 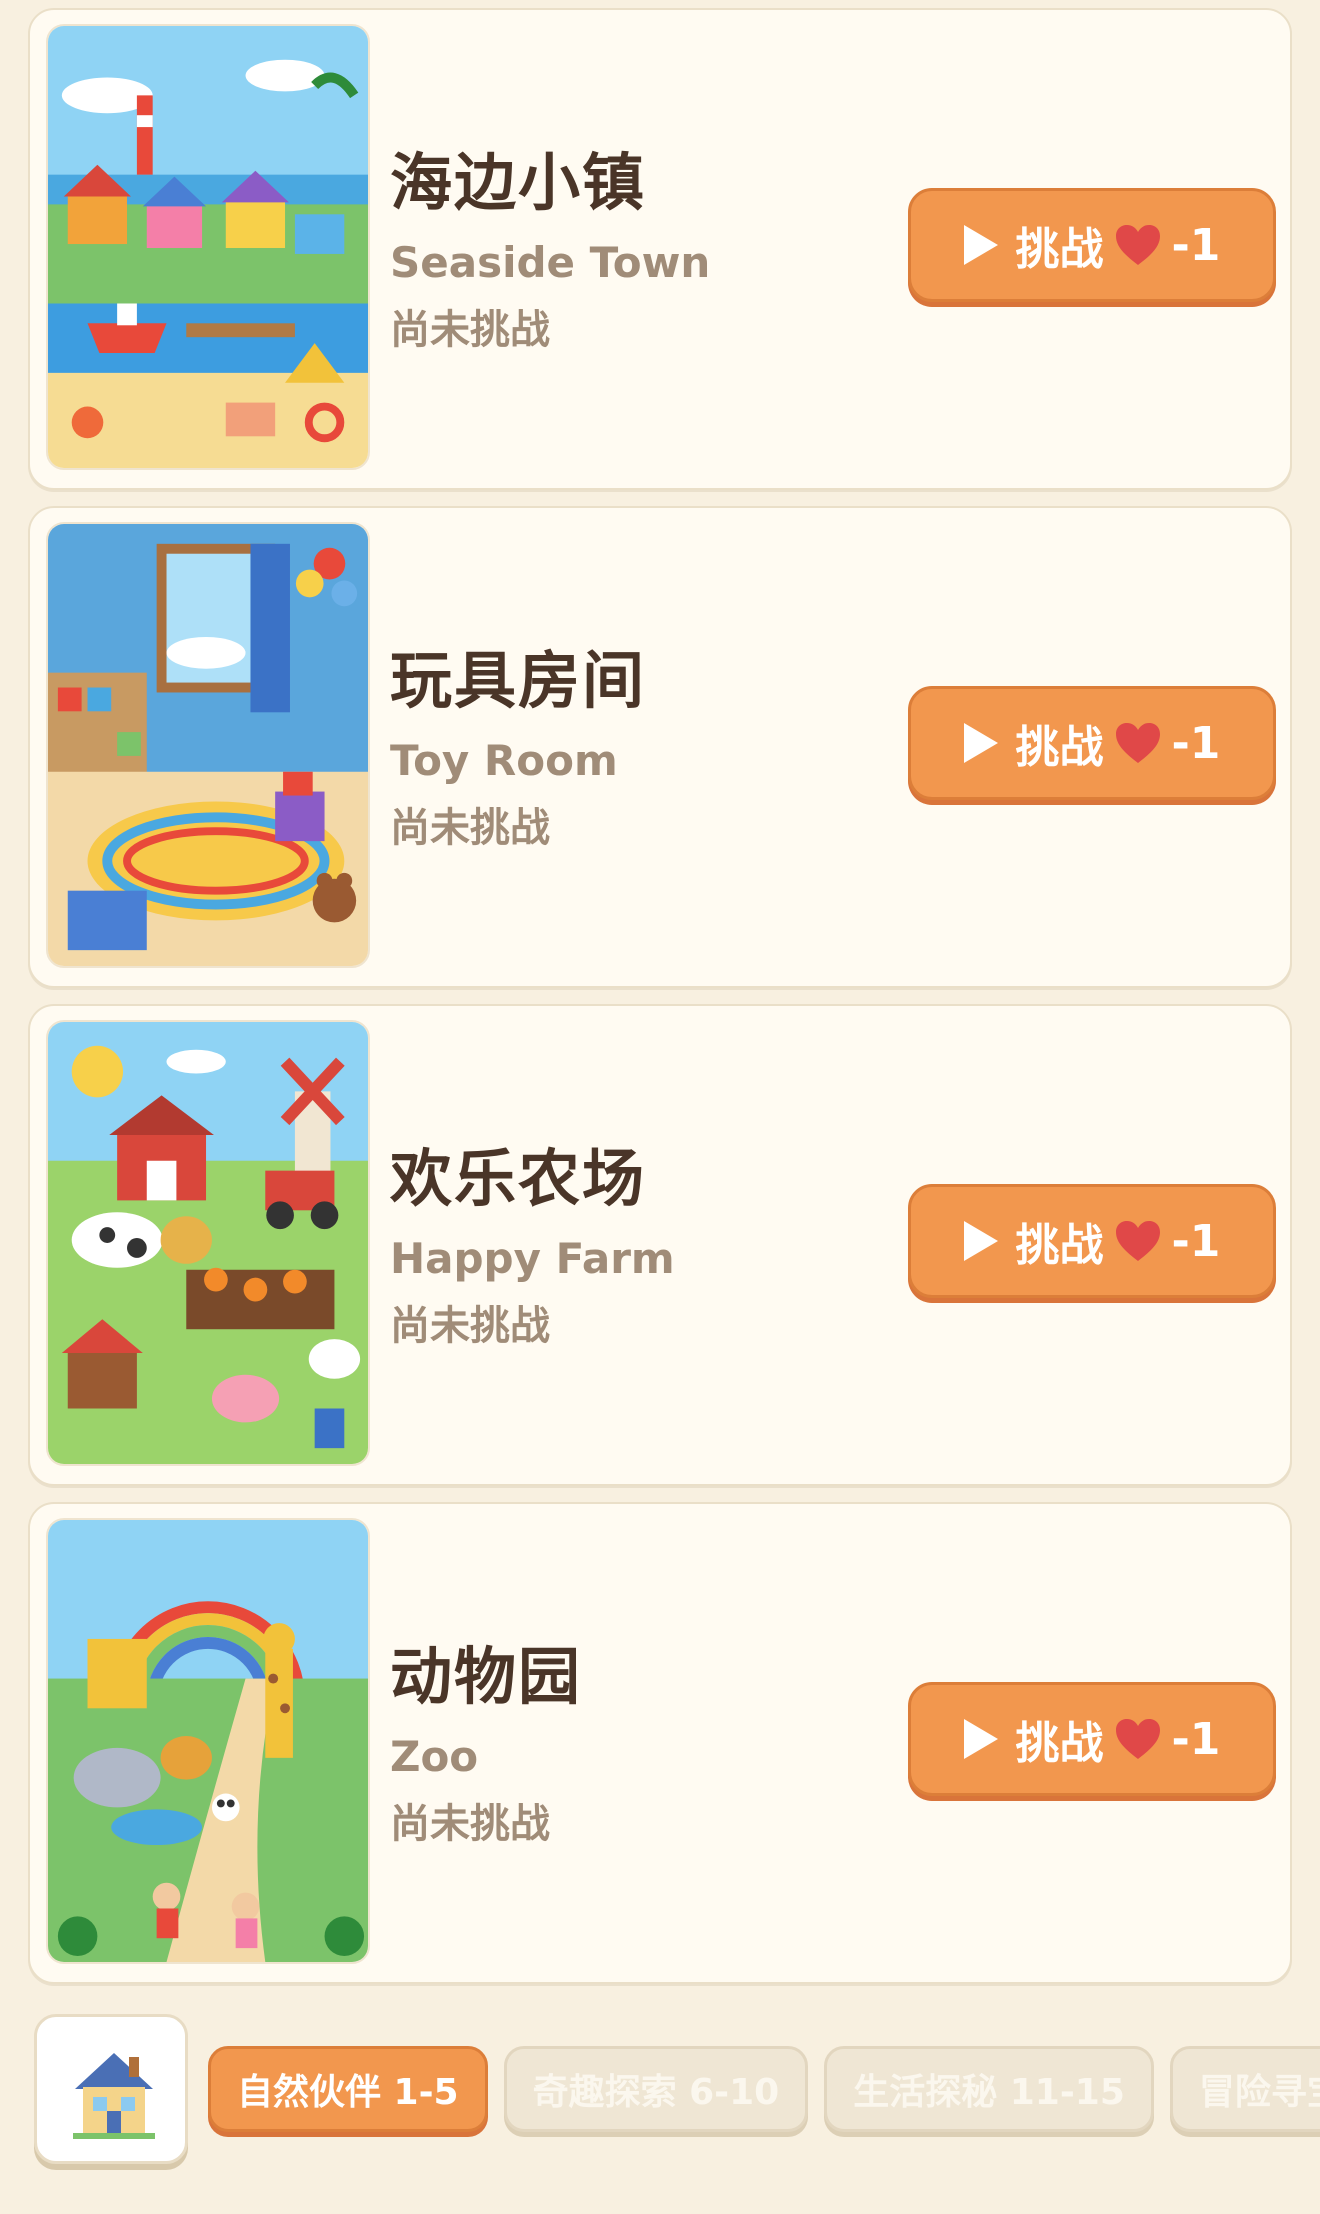 I want to click on scene-info: 海边小镇 Seaside Town 尚未挑战, so click(x=550, y=249).